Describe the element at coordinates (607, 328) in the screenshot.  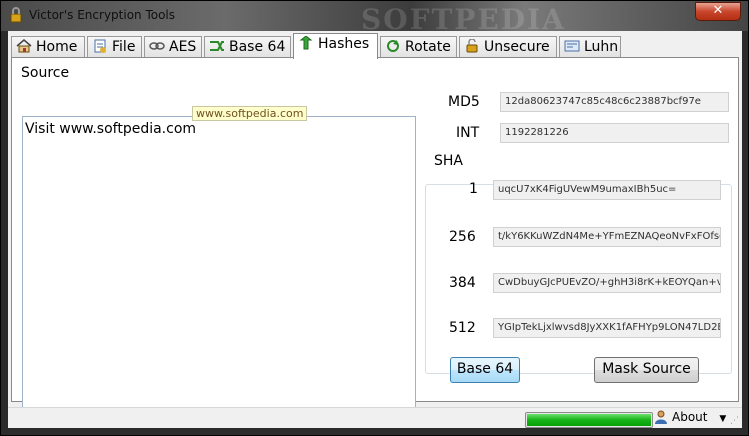
I see `sha512-field: YGIpTekLjxlwvsd8JyXXK1fAFHYp9LON47LD2B5` at that location.